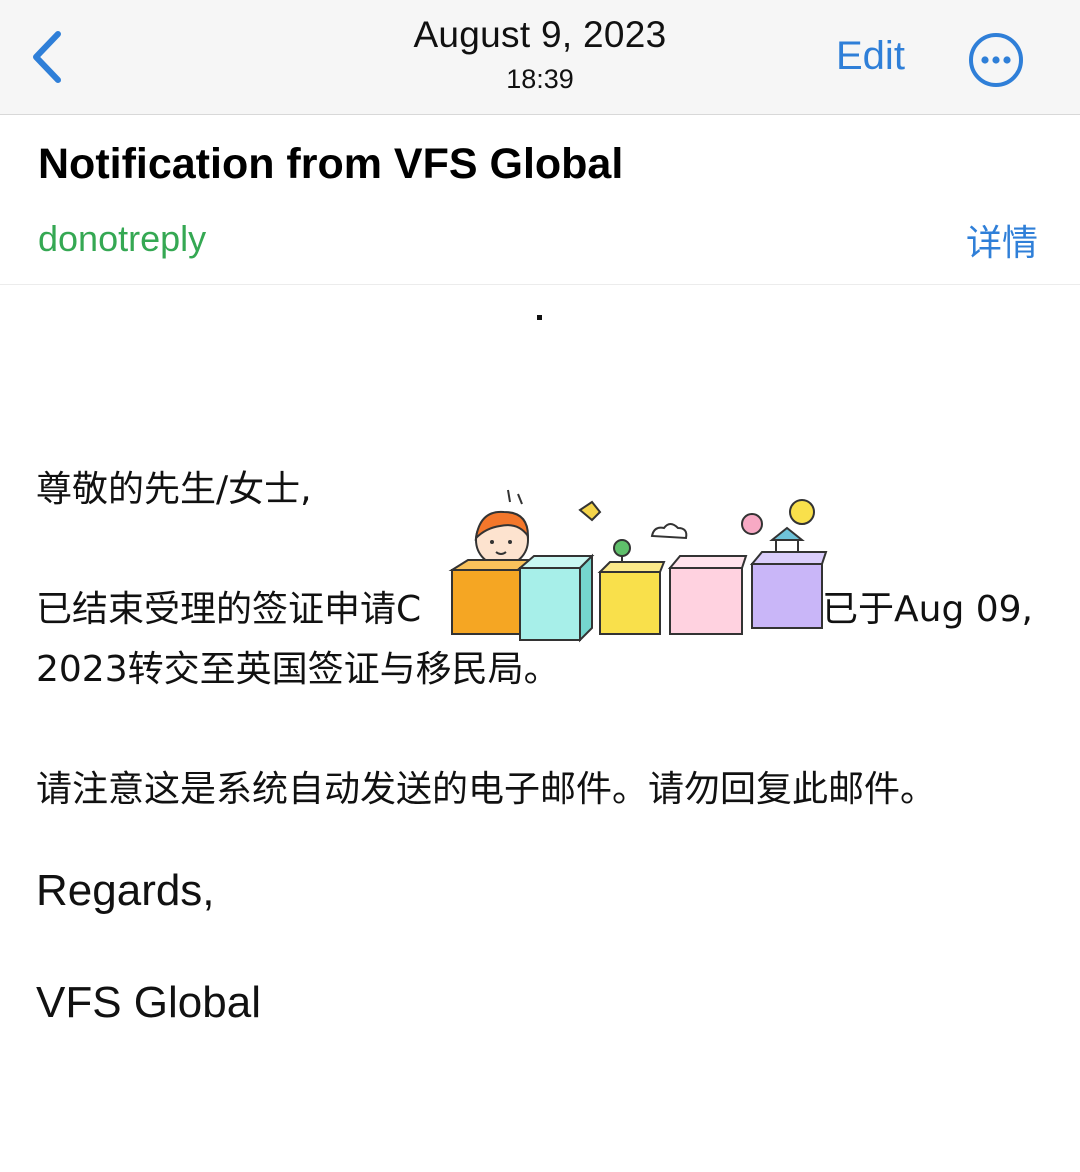  I want to click on more-button, so click(996, 60).